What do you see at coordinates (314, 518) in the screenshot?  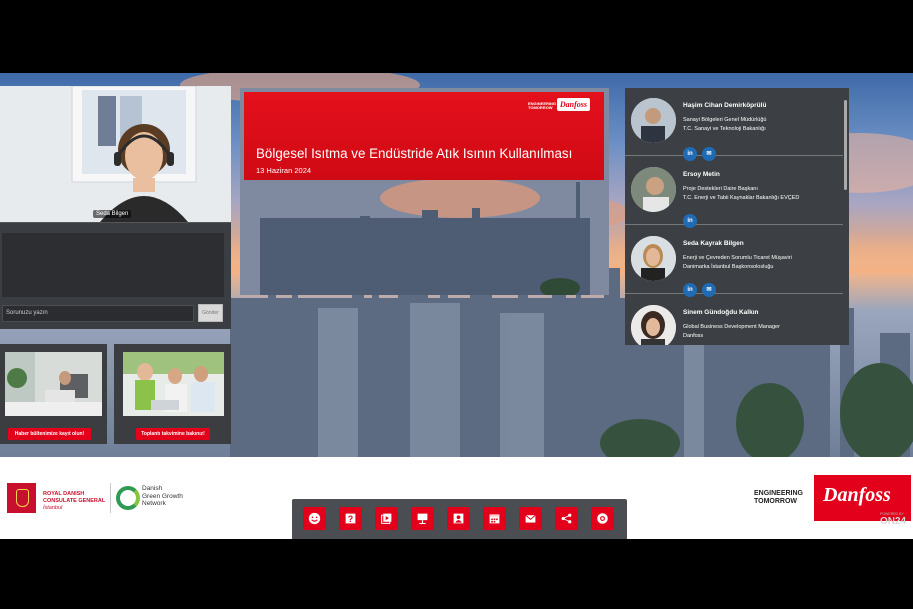 I see `smile-icon` at bounding box center [314, 518].